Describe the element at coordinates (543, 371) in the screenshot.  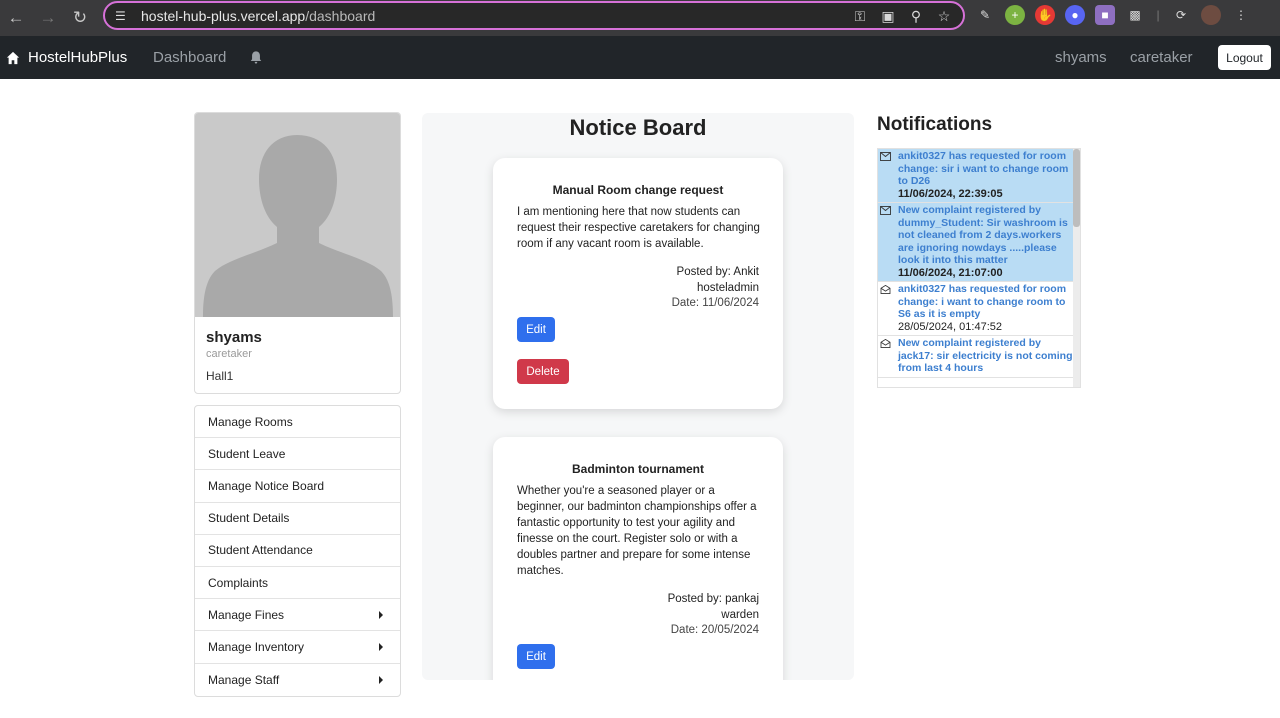
I see `delete-notice-button: Delete` at that location.